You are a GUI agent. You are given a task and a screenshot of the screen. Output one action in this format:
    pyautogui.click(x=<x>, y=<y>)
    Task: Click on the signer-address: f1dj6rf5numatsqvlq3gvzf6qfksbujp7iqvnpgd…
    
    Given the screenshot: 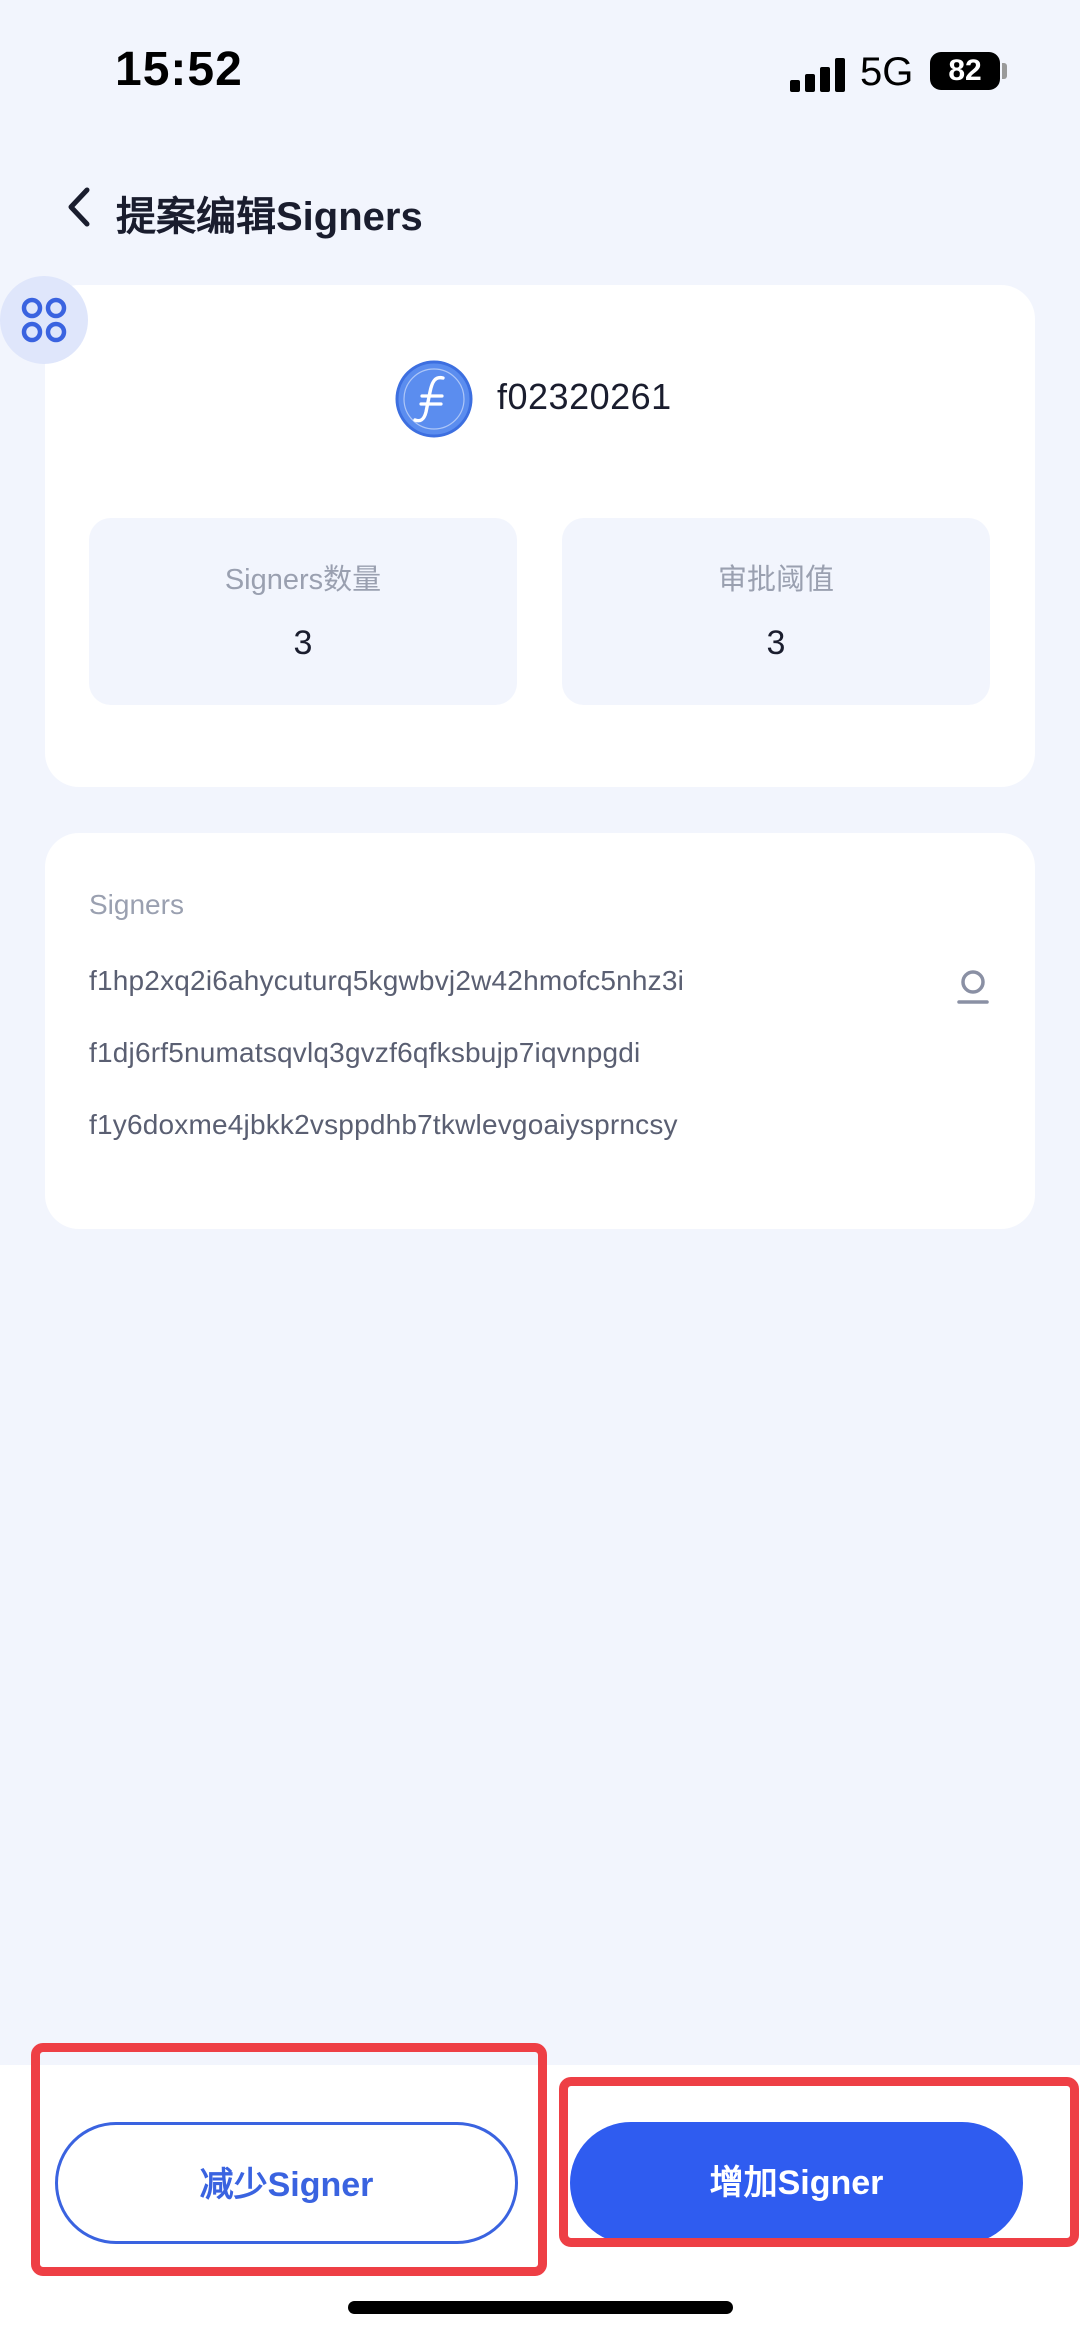 What is the action you would take?
    pyautogui.click(x=365, y=1052)
    